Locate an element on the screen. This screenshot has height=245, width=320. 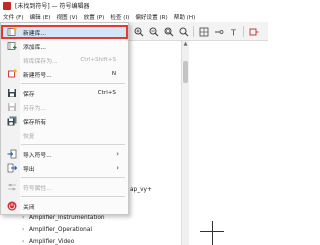
export-icon is located at coordinates (11, 168).